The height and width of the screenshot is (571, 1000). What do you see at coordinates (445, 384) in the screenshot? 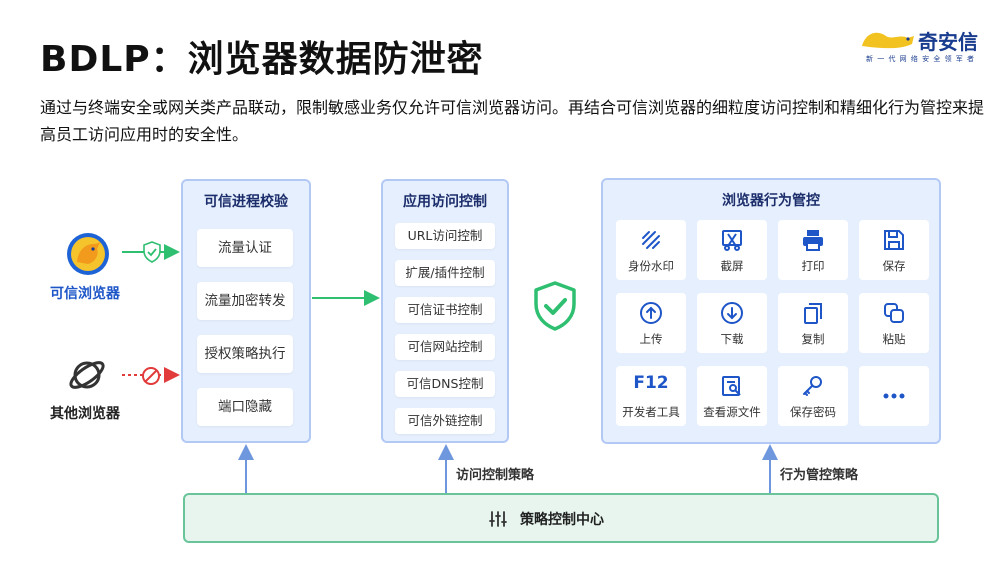
I see `access-control-item: 可信DNS控制` at bounding box center [445, 384].